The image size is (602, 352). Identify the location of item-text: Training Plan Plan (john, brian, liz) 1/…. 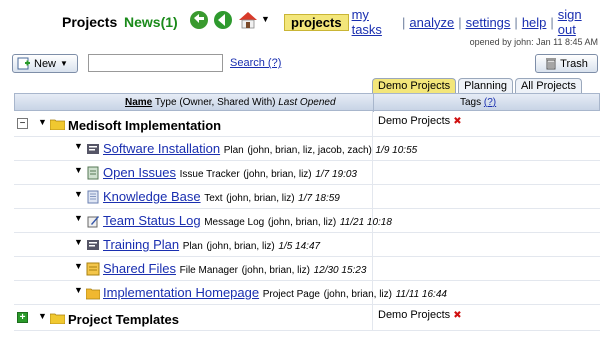
(211, 244).